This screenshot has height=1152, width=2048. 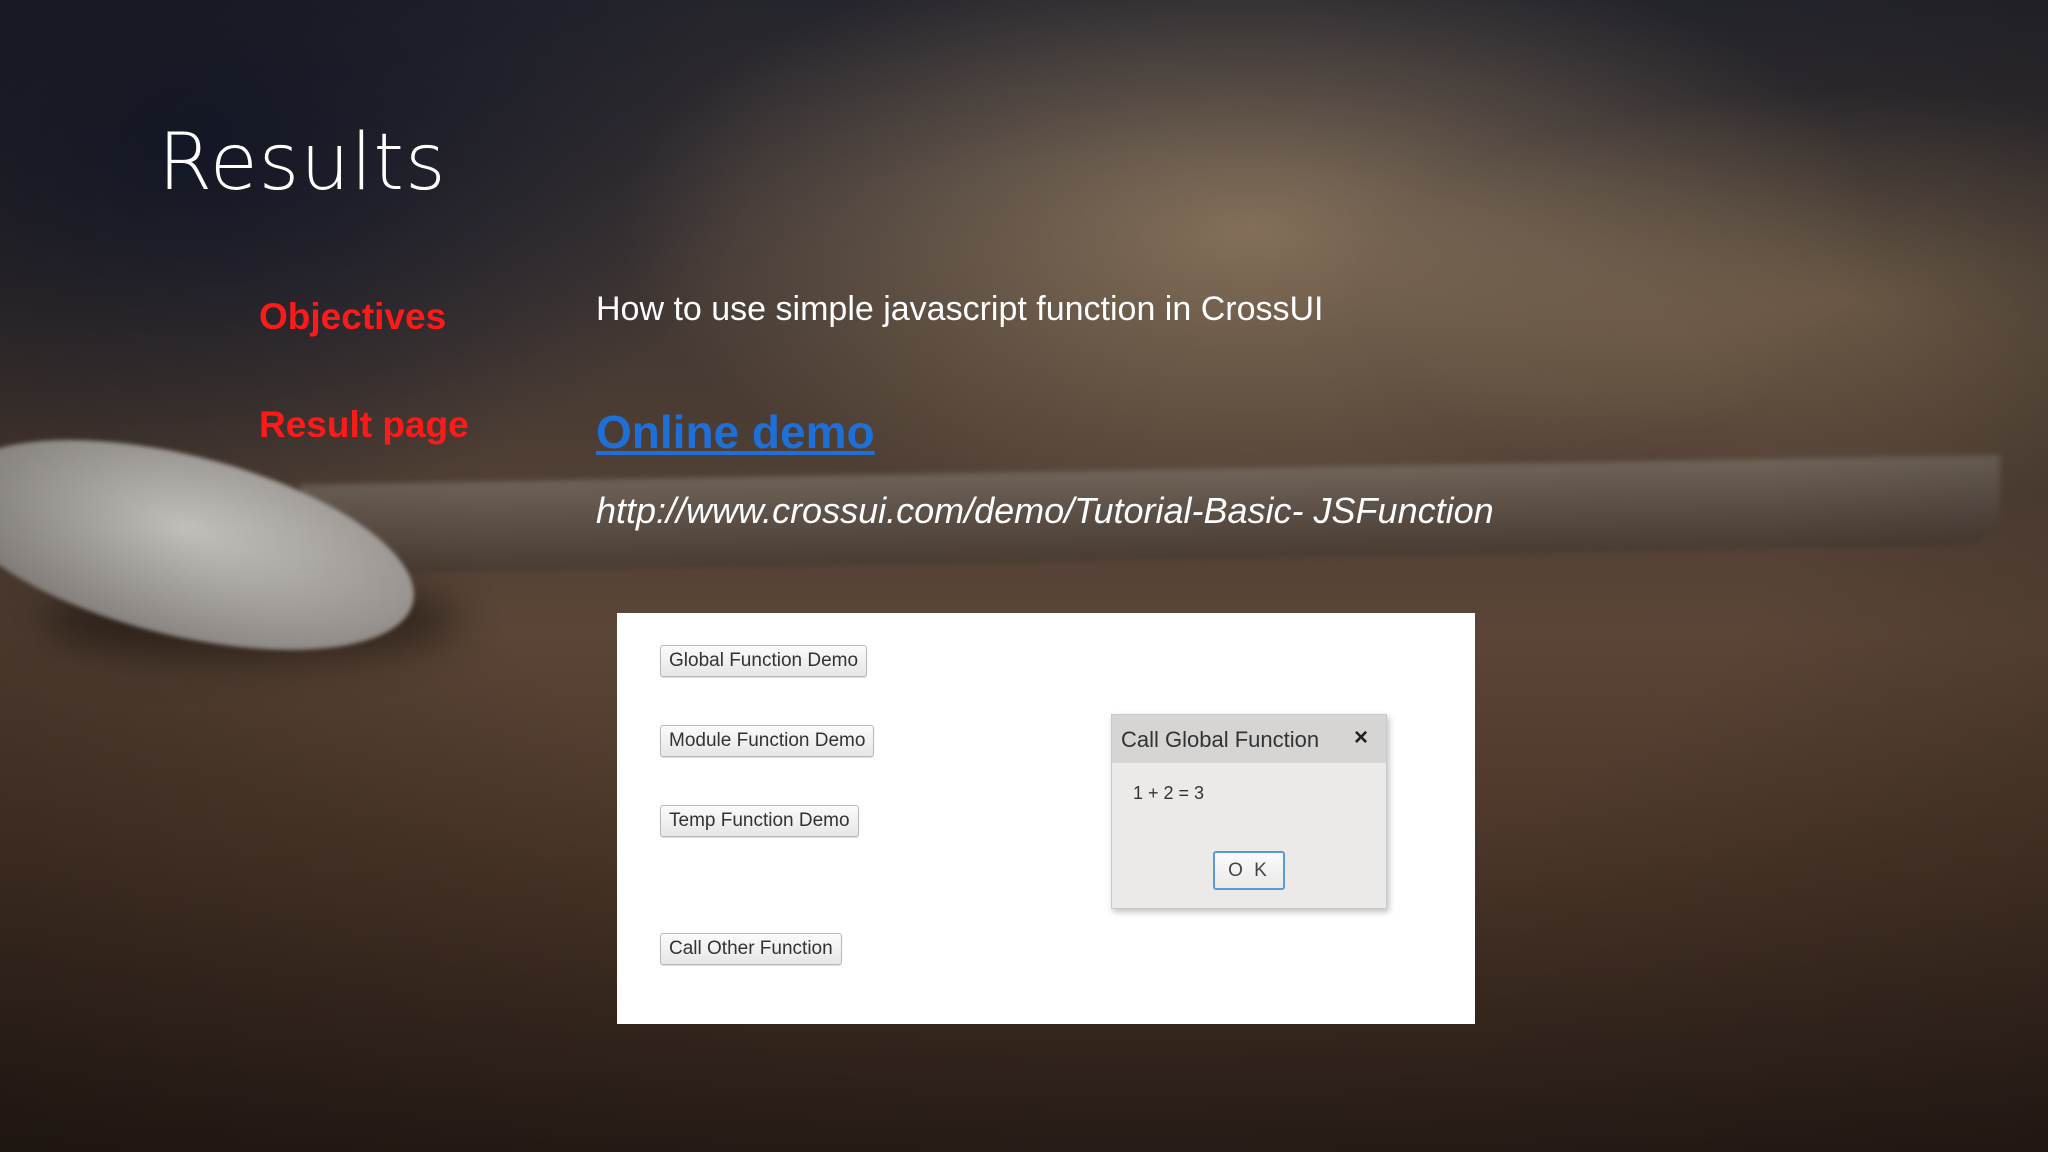 What do you see at coordinates (1169, 793) in the screenshot?
I see `dialog-message: 1 + 2 = 3` at bounding box center [1169, 793].